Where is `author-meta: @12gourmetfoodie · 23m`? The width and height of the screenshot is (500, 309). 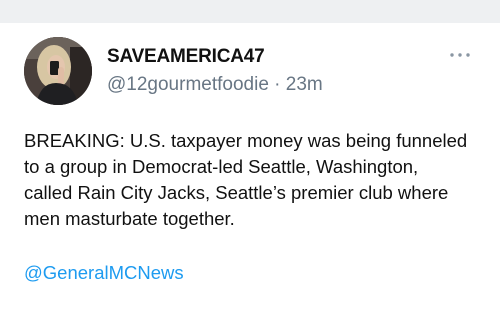
author-meta: @12gourmetfoodie · 23m is located at coordinates (215, 85).